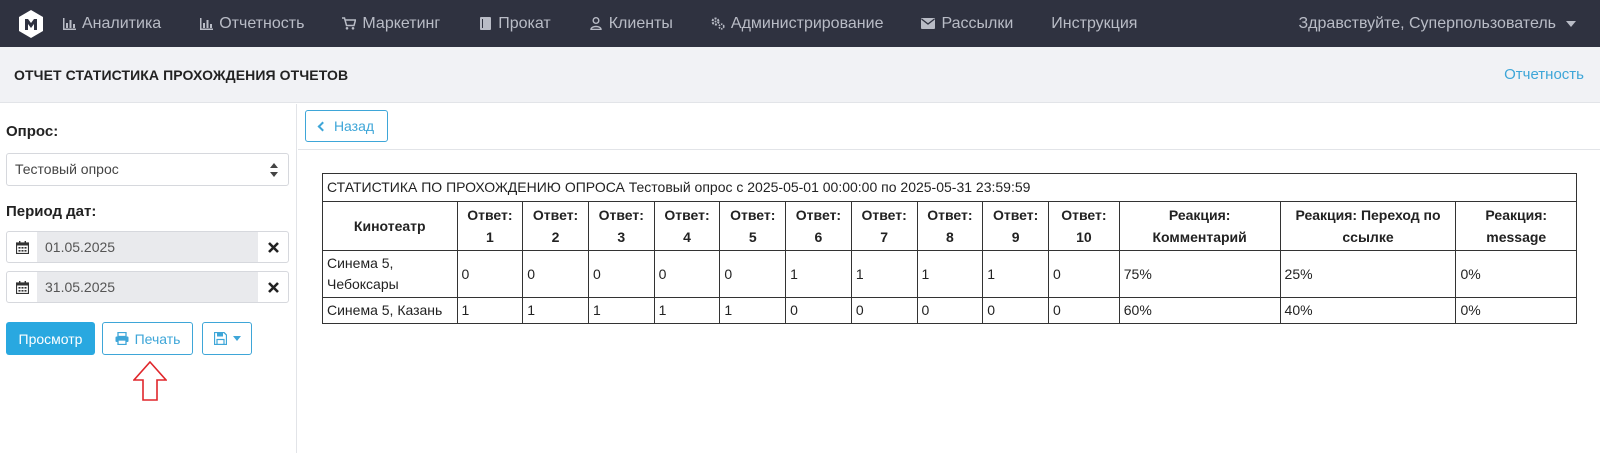  I want to click on back-button-label: Назад, so click(354, 126).